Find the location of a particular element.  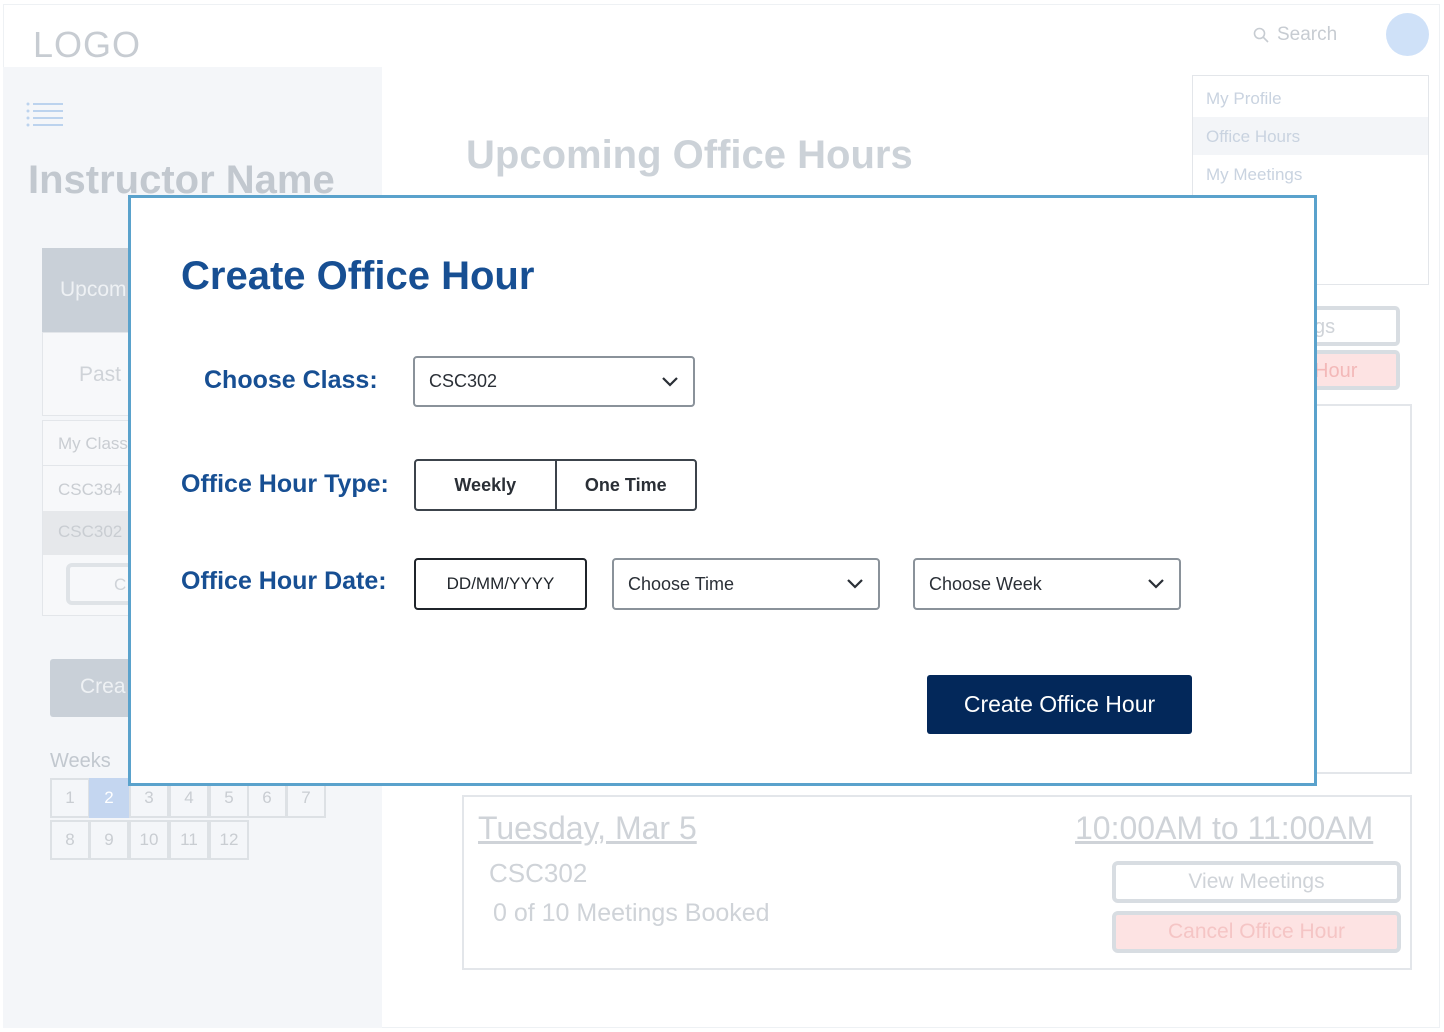

card-time: 10:00AM to 11:00AM is located at coordinates (1224, 828).